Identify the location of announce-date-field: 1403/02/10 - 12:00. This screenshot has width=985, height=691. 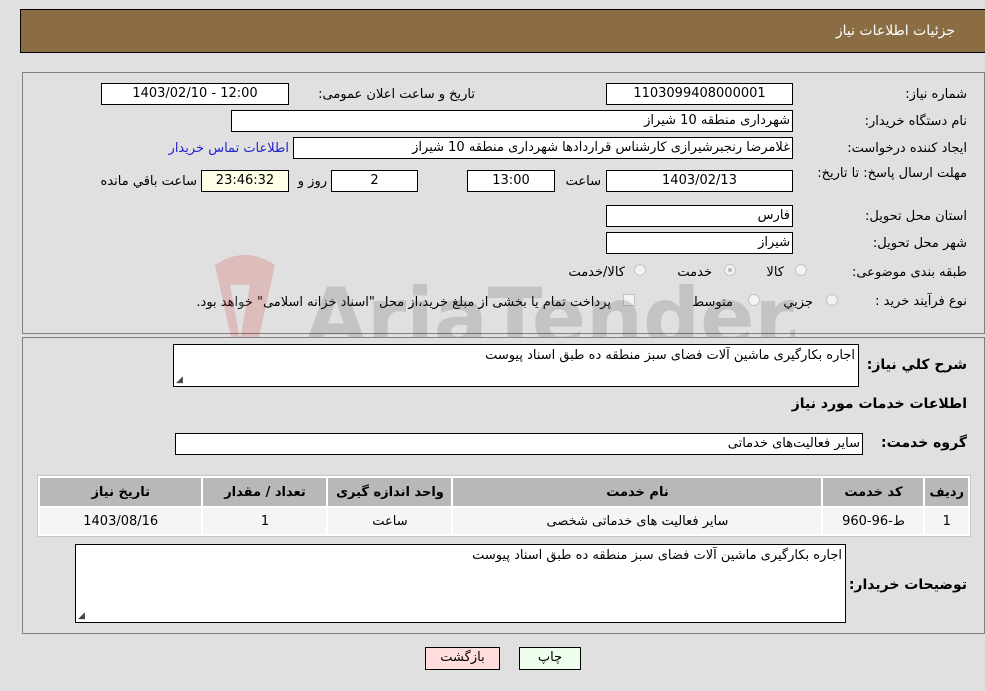
(195, 94).